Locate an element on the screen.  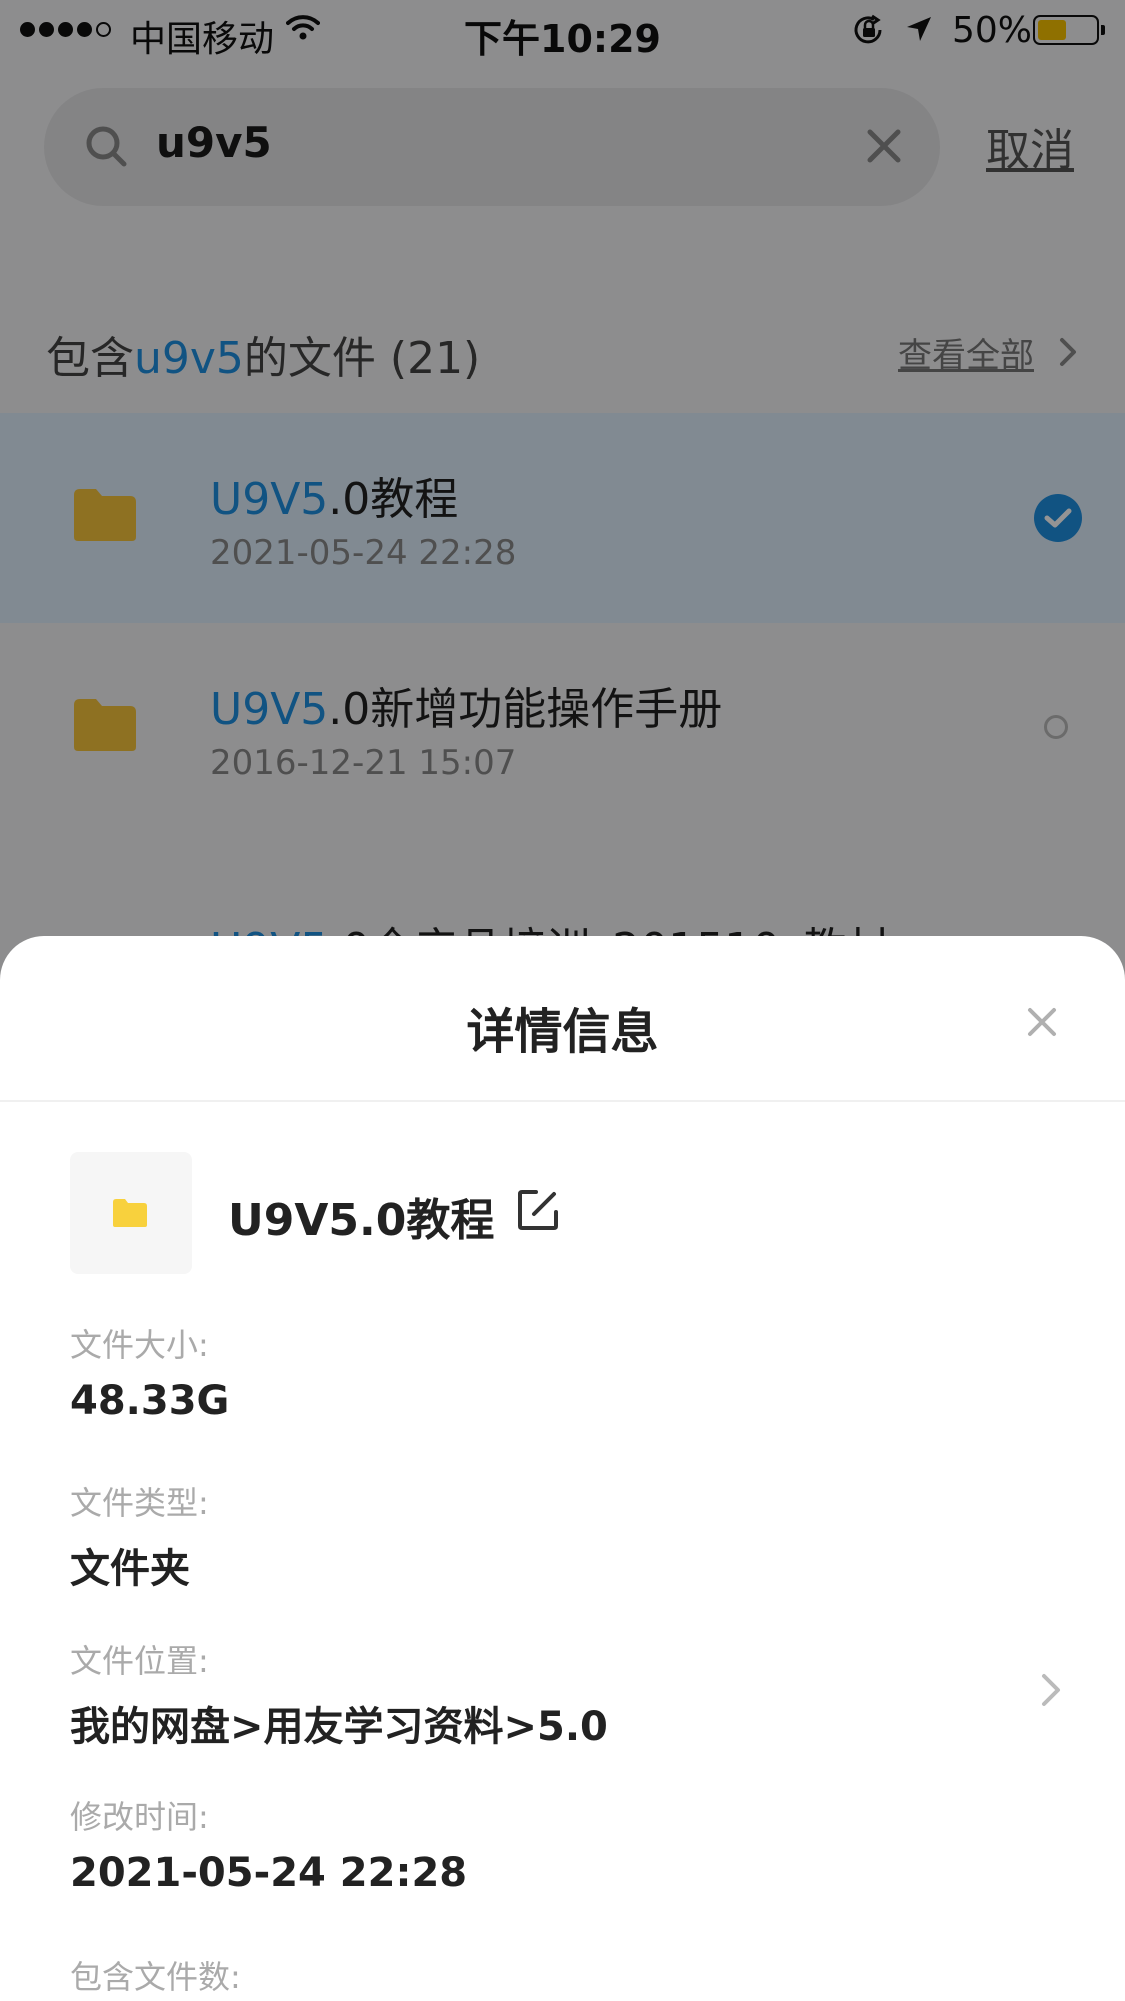
type-value: 文件夹 is located at coordinates (130, 1569).